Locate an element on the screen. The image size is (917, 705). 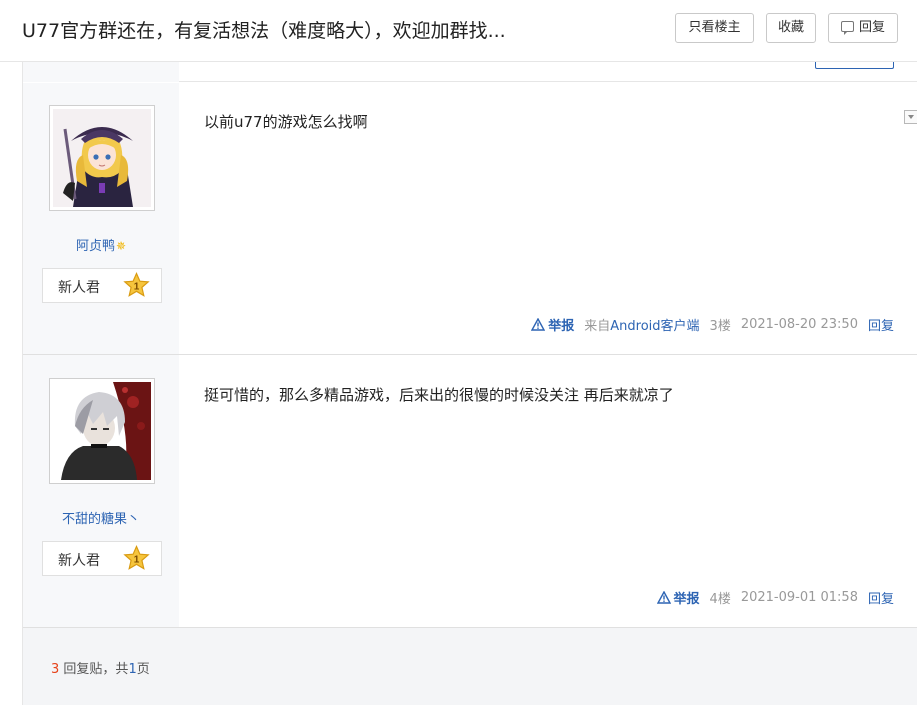
client-link: Android客户端 is located at coordinates (654, 326).